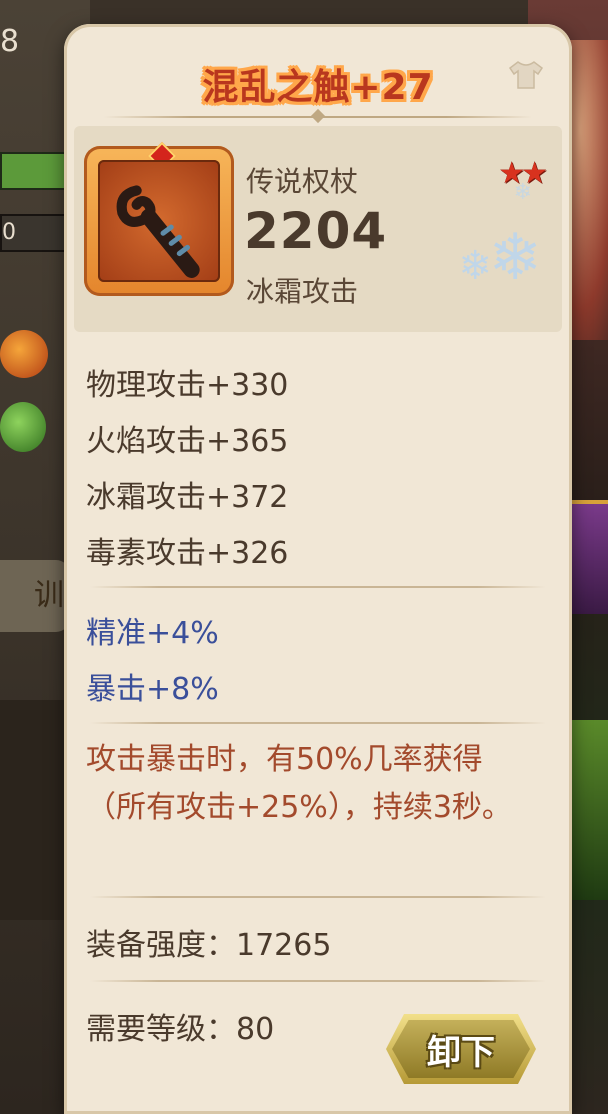  I want to click on item-skill-description: 攻击暴击时，有50%几率获得（所有攻击+25%），持续3秒。, so click(299, 783).